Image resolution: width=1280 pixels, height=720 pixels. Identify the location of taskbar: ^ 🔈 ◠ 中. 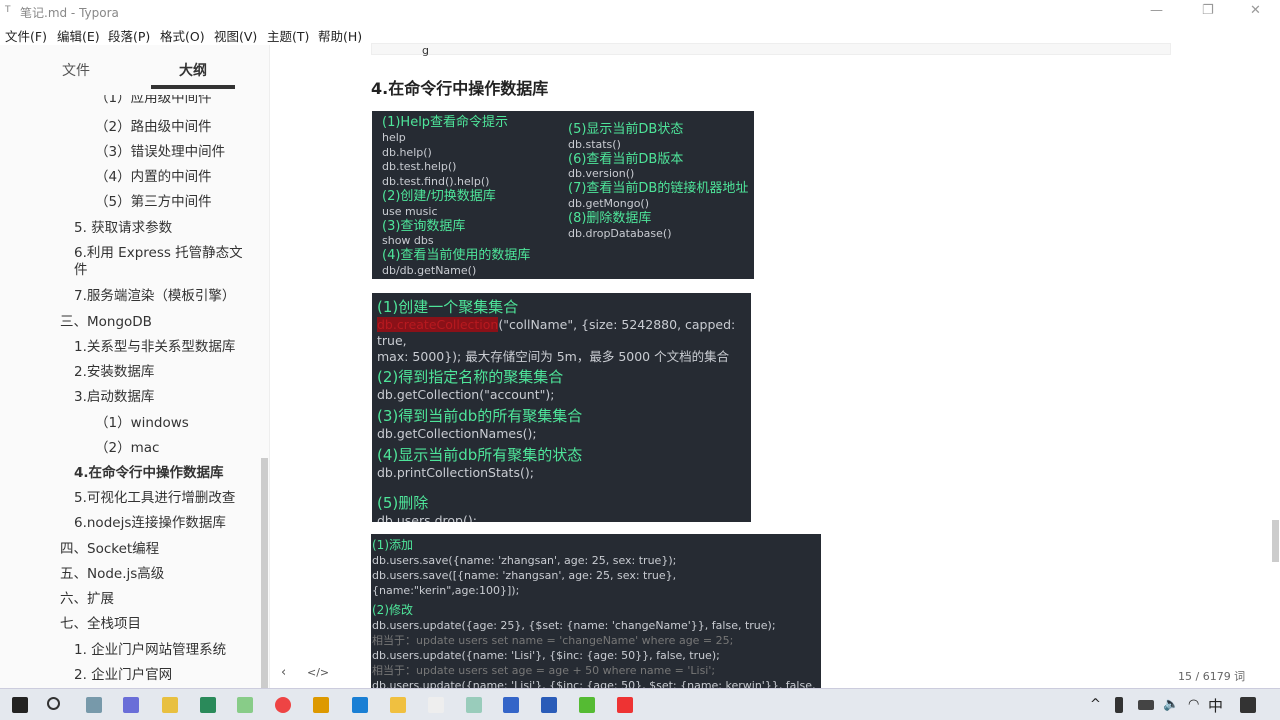
(640, 704).